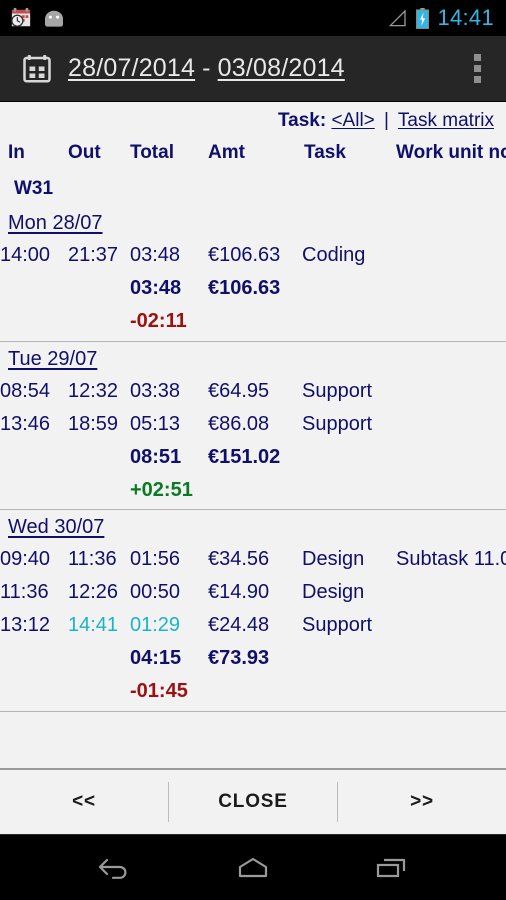 This screenshot has height=900, width=506. What do you see at coordinates (352, 120) in the screenshot?
I see `task-filter-value: <All>` at bounding box center [352, 120].